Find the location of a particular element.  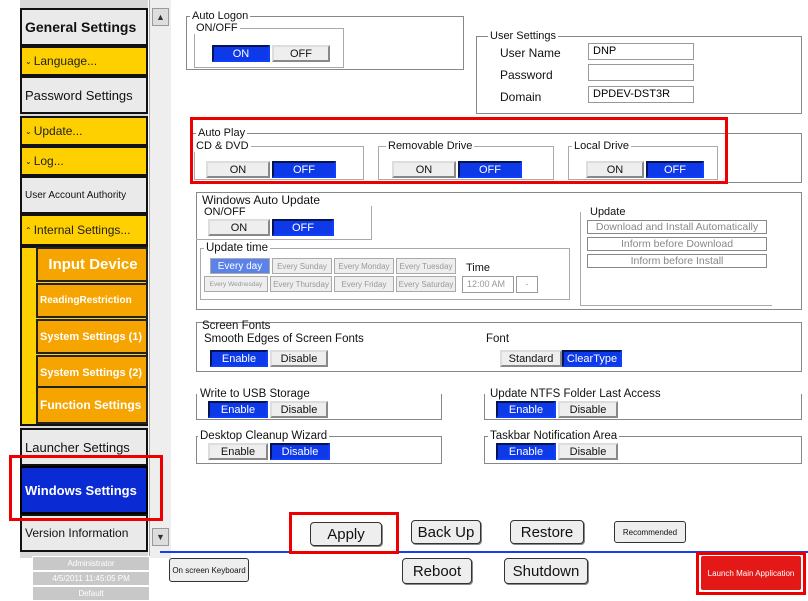

ntfs-title: Update NTFS Folder Last Access is located at coordinates (575, 394).